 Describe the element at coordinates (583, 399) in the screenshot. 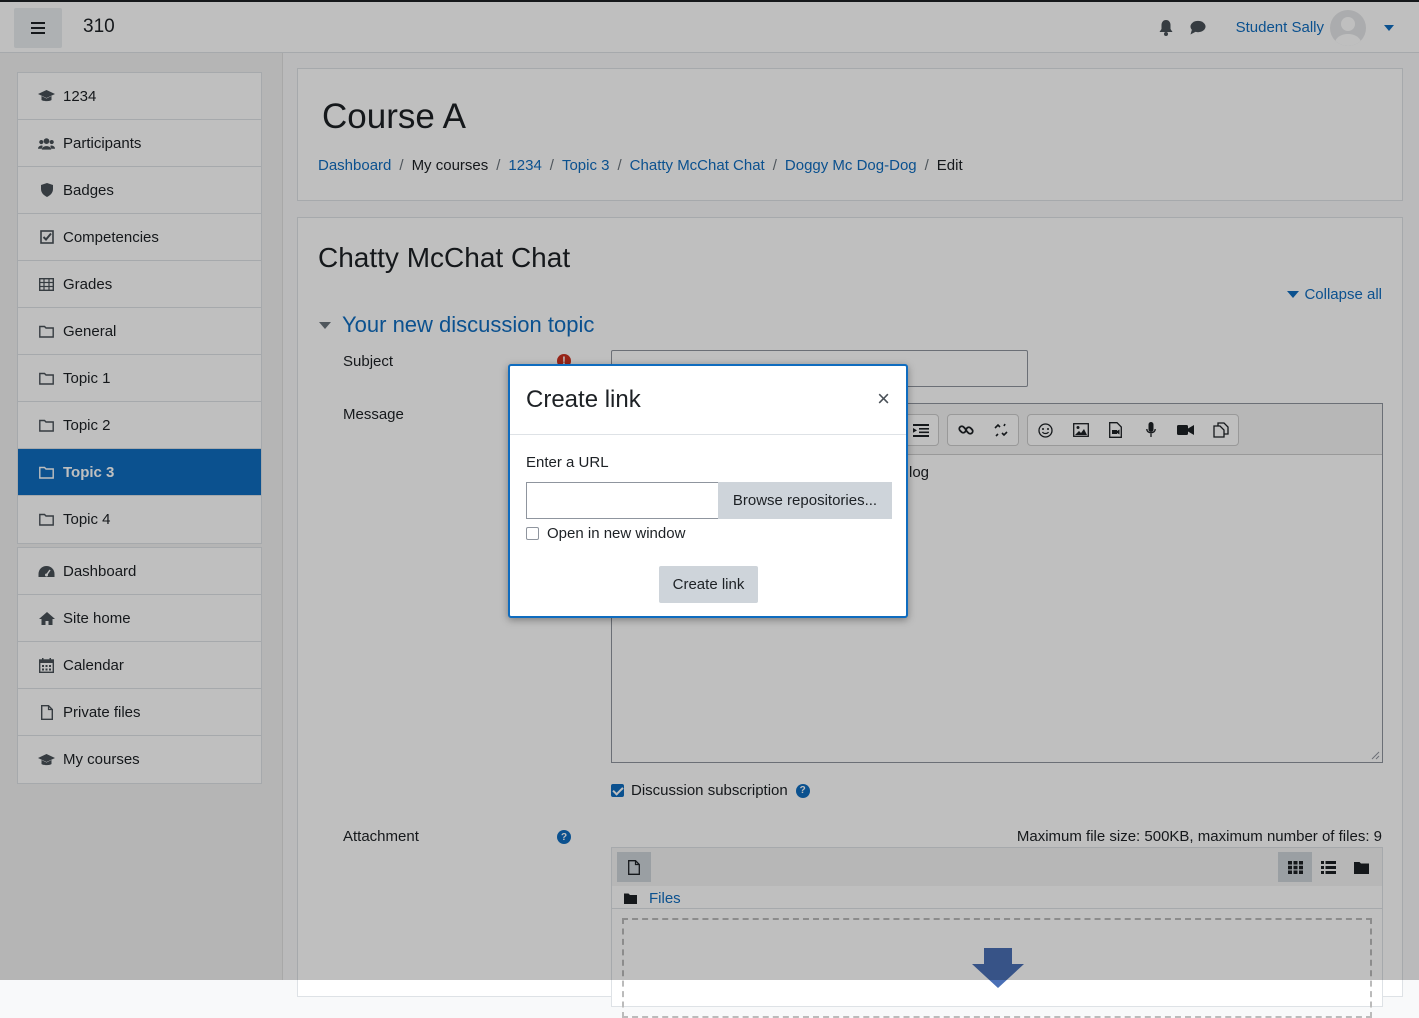

I see `dialog-title: Create link` at that location.